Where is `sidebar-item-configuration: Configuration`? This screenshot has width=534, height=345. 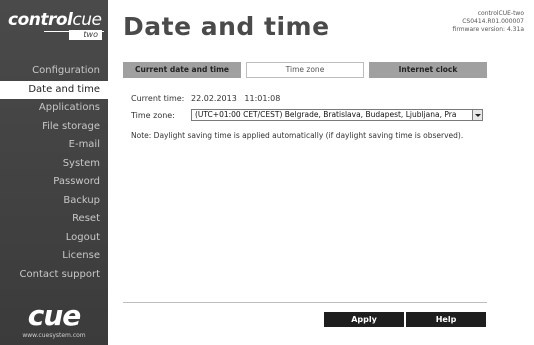 sidebar-item-configuration: Configuration is located at coordinates (54, 71).